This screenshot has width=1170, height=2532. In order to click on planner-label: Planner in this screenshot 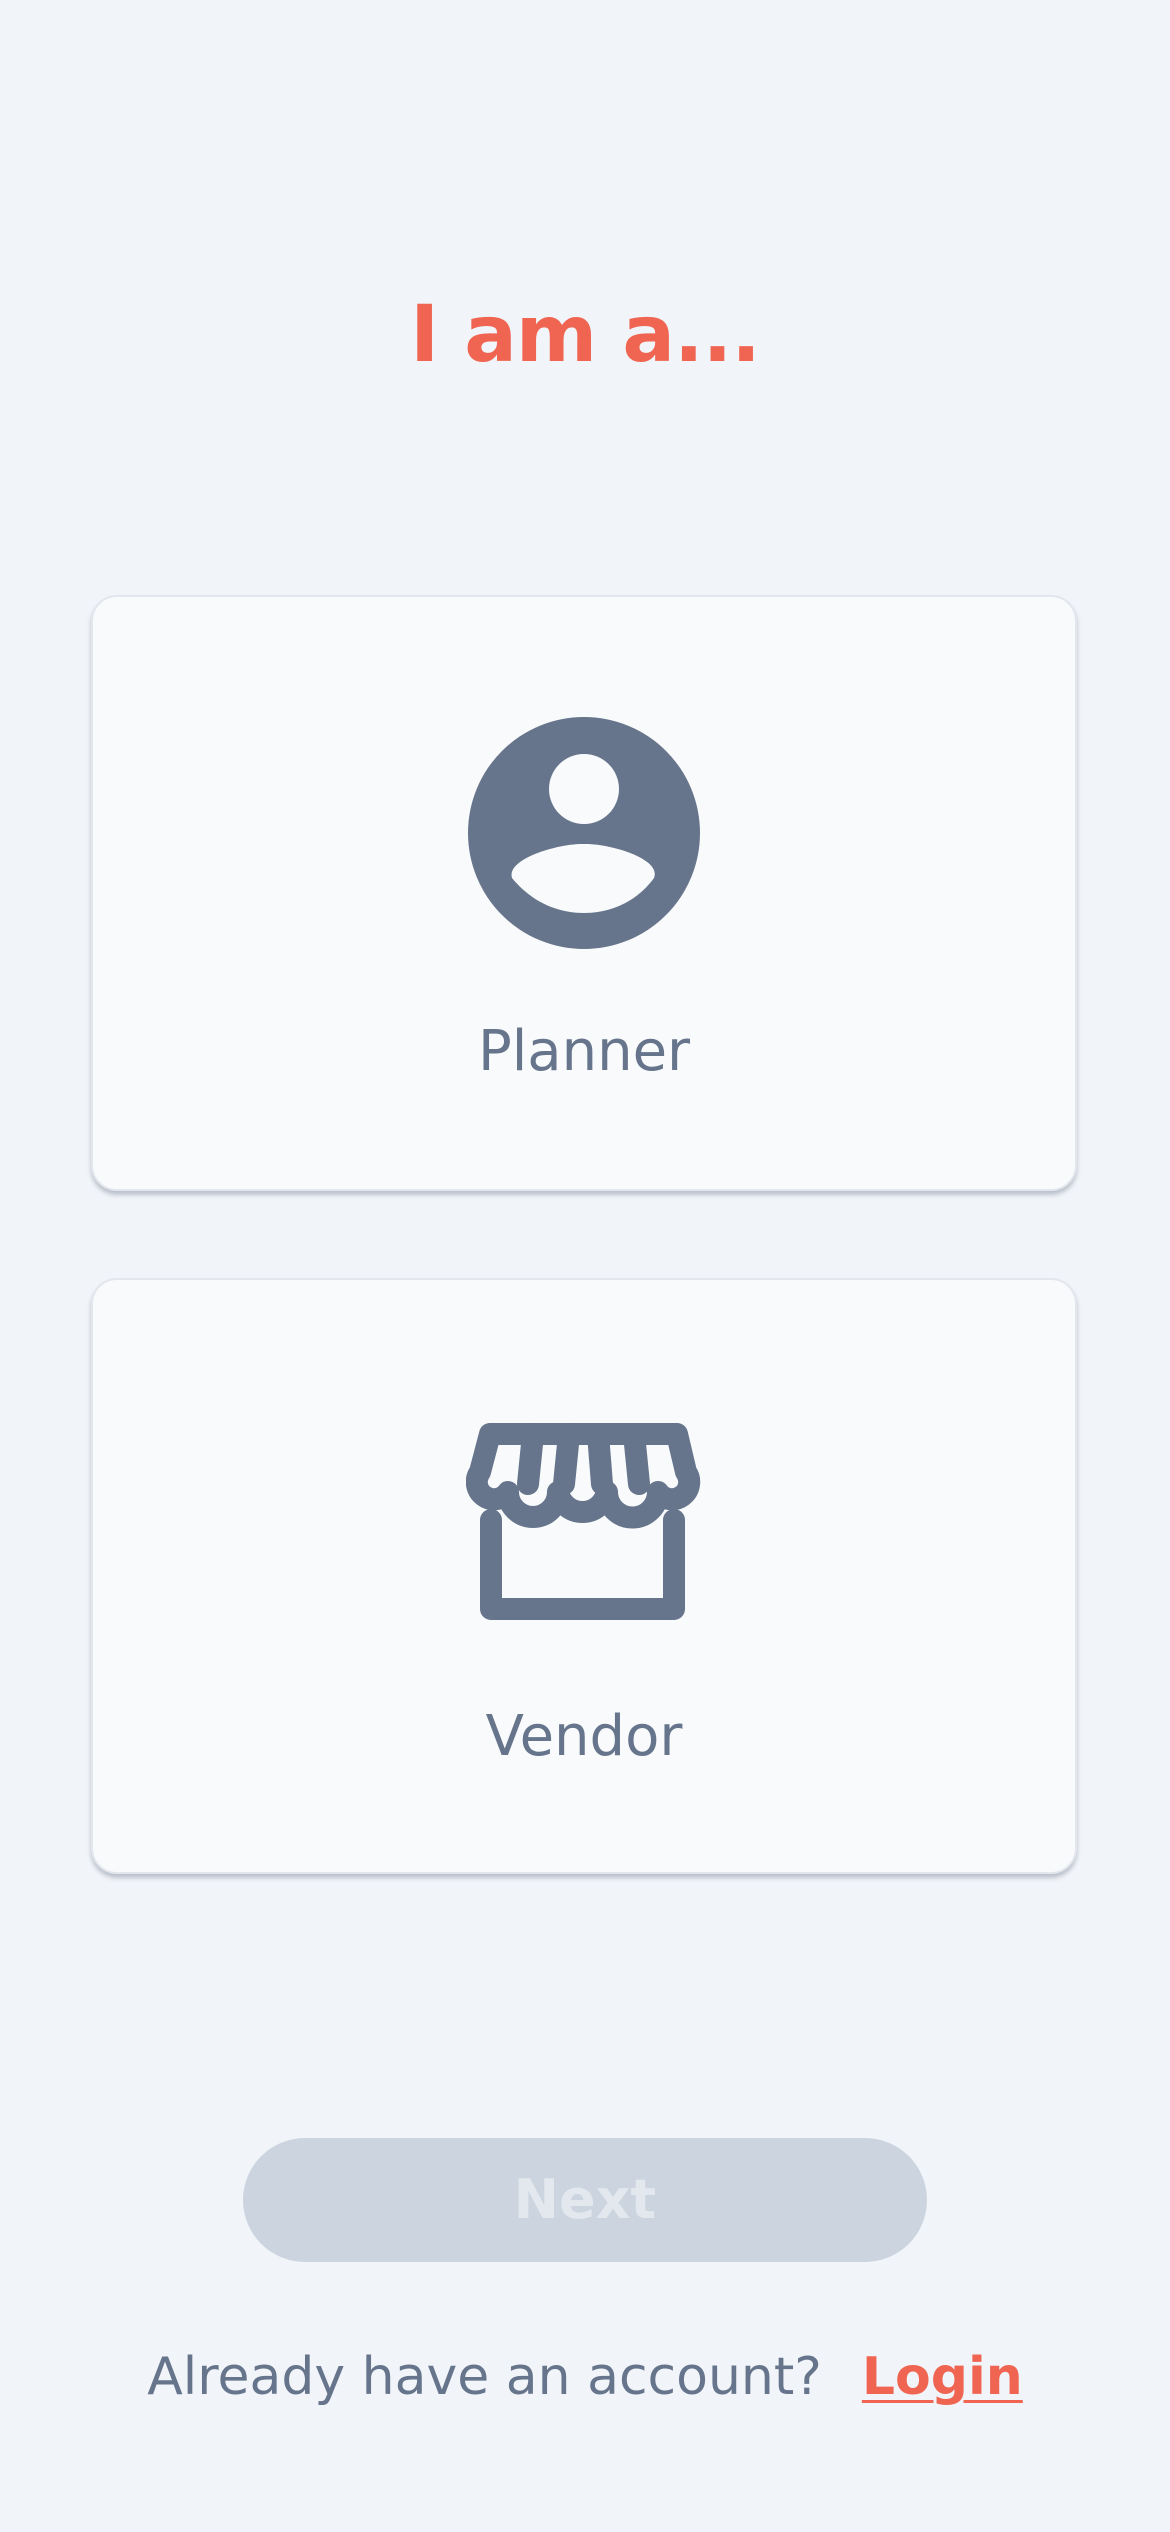, I will do `click(584, 1051)`.